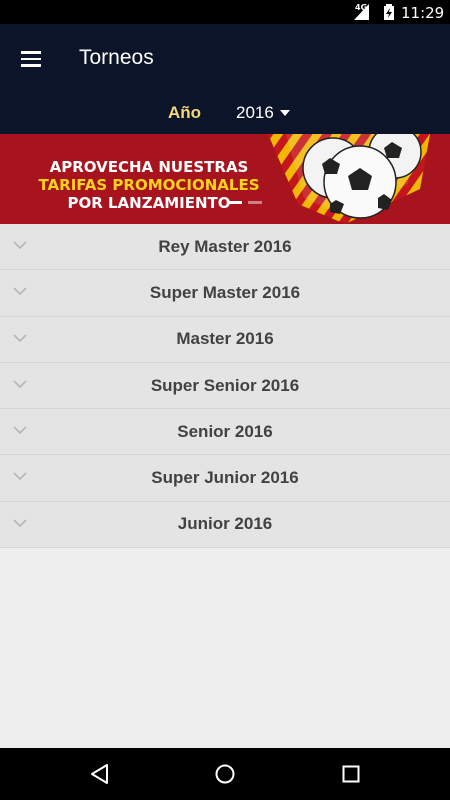 The image size is (450, 800). I want to click on year-filter-label: Año, so click(185, 112).